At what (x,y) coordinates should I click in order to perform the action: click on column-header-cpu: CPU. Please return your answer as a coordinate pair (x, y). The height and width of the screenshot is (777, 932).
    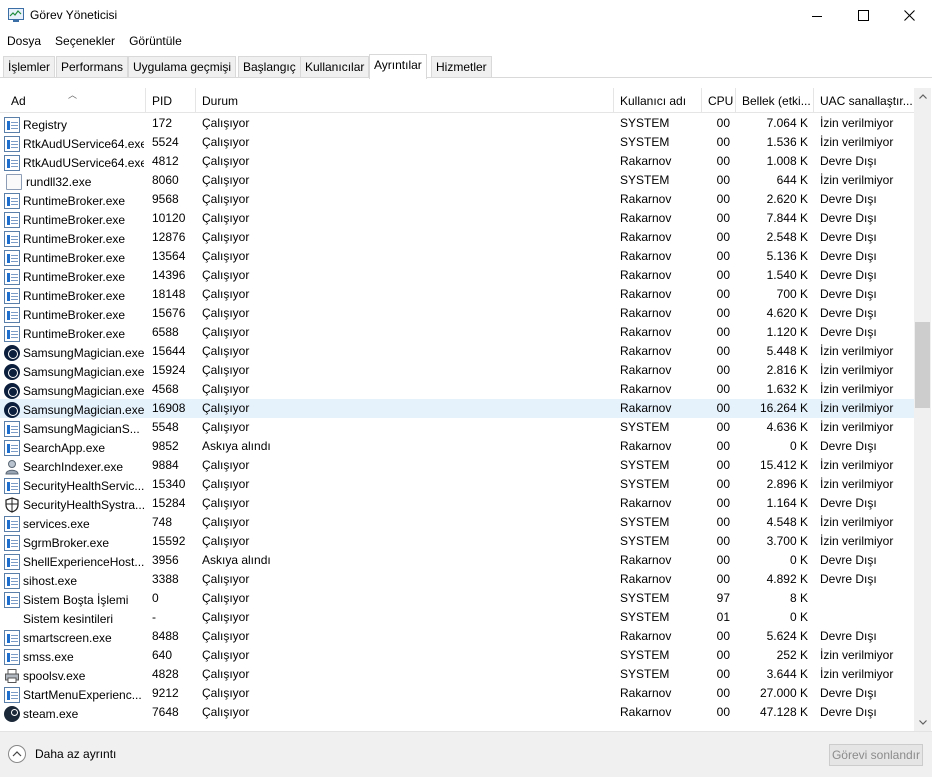
    Looking at the image, I should click on (719, 100).